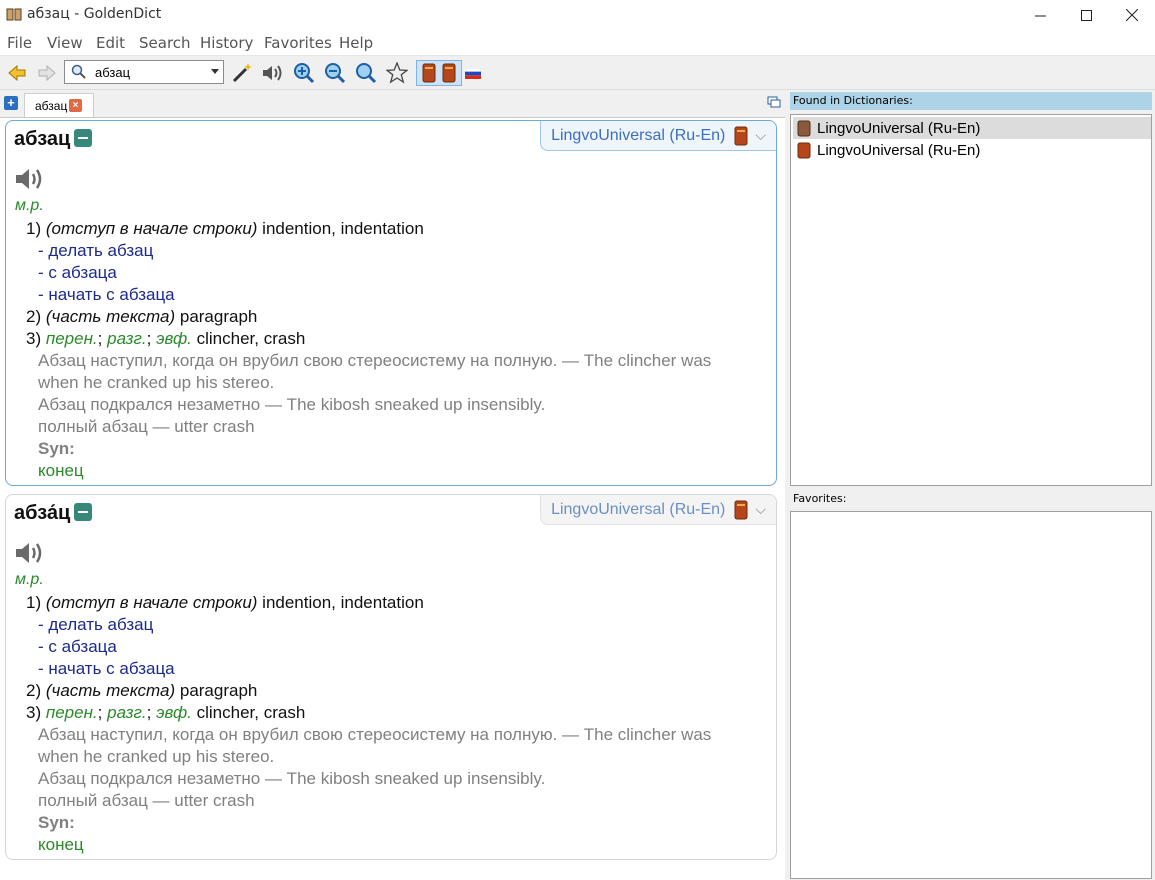 The image size is (1155, 880). Describe the element at coordinates (65, 43) in the screenshot. I see `menu-view: View` at that location.